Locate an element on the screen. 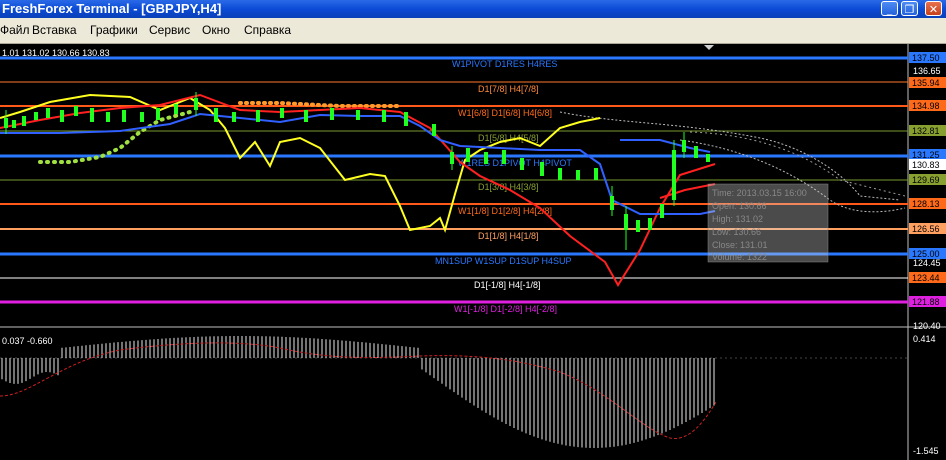 This screenshot has width=946, height=460. price-label: 121.88 is located at coordinates (926, 302).